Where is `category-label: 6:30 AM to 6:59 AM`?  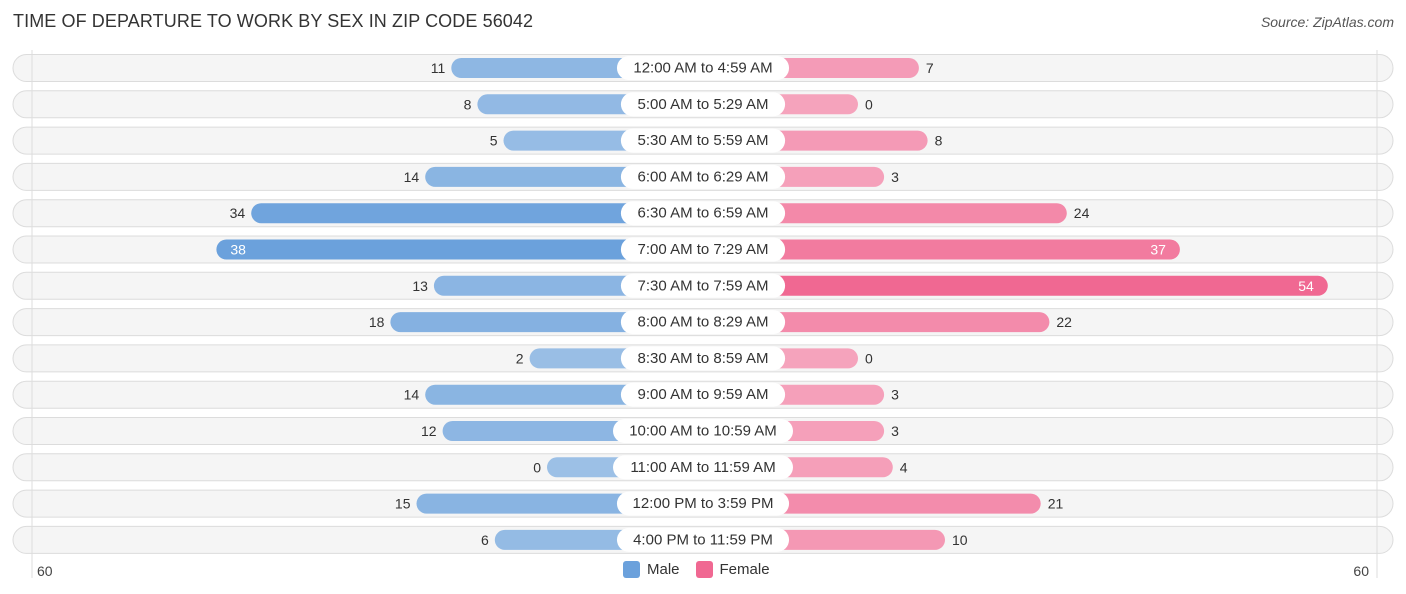 category-label: 6:30 AM to 6:59 AM is located at coordinates (703, 213).